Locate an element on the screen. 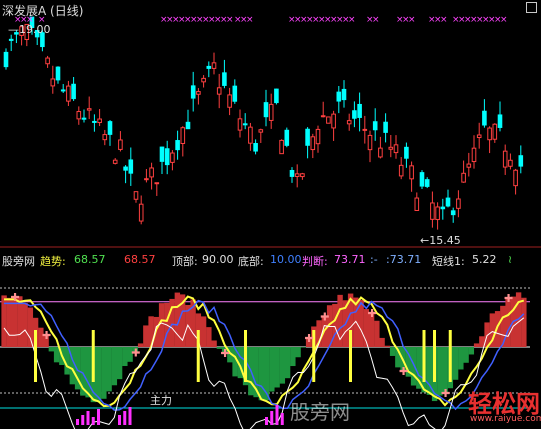 The width and height of the screenshot is (541, 429). trend-value-2: 68.57 is located at coordinates (140, 259).